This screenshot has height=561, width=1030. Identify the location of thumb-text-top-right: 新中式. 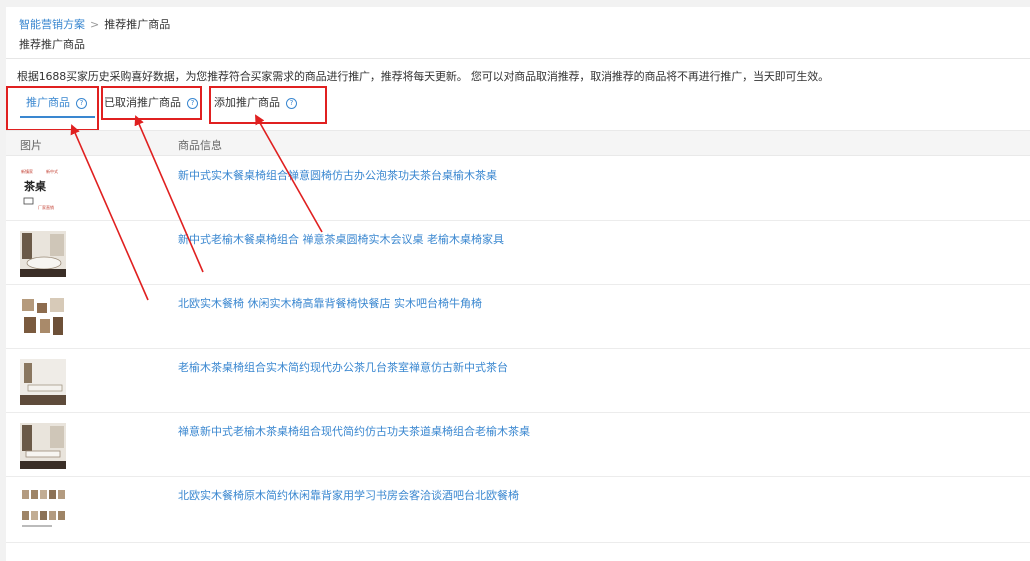
(52, 171).